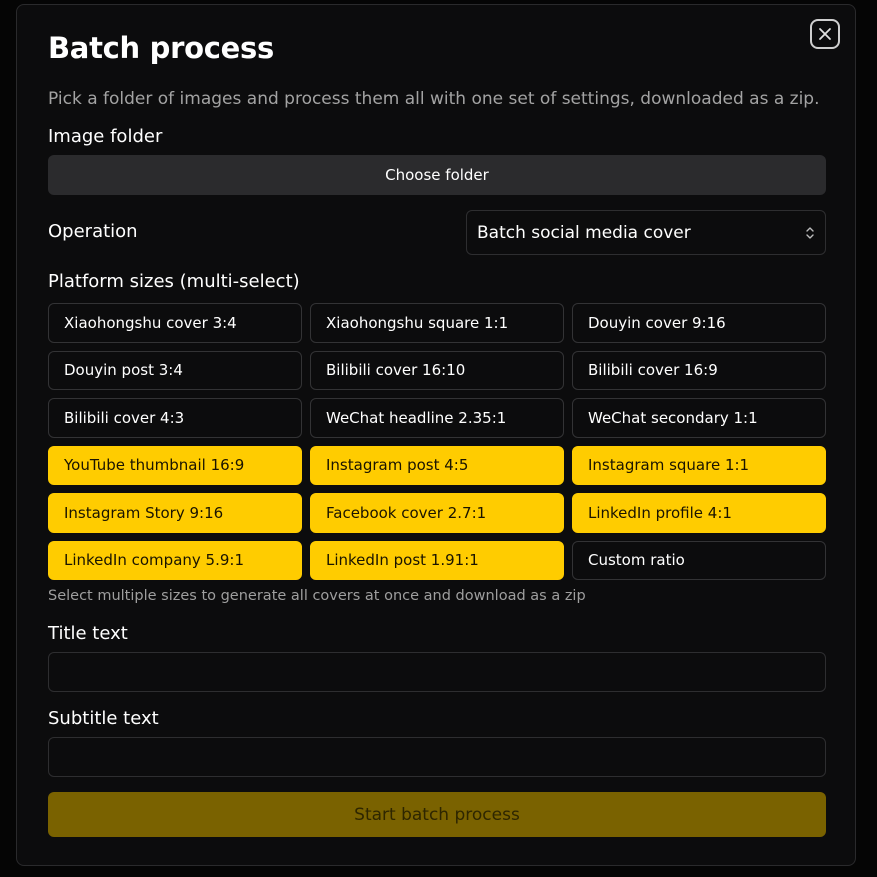 Image resolution: width=877 pixels, height=877 pixels. Describe the element at coordinates (174, 281) in the screenshot. I see `platform-sizes-label: Platform sizes (multi-select)` at that location.